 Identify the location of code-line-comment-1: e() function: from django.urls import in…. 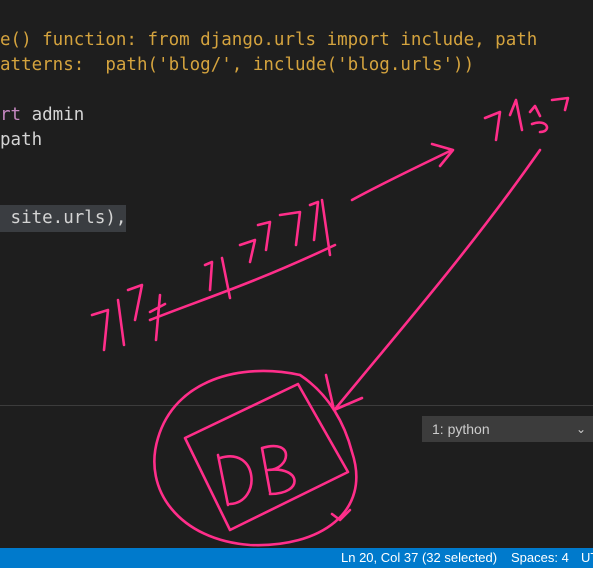
(269, 40).